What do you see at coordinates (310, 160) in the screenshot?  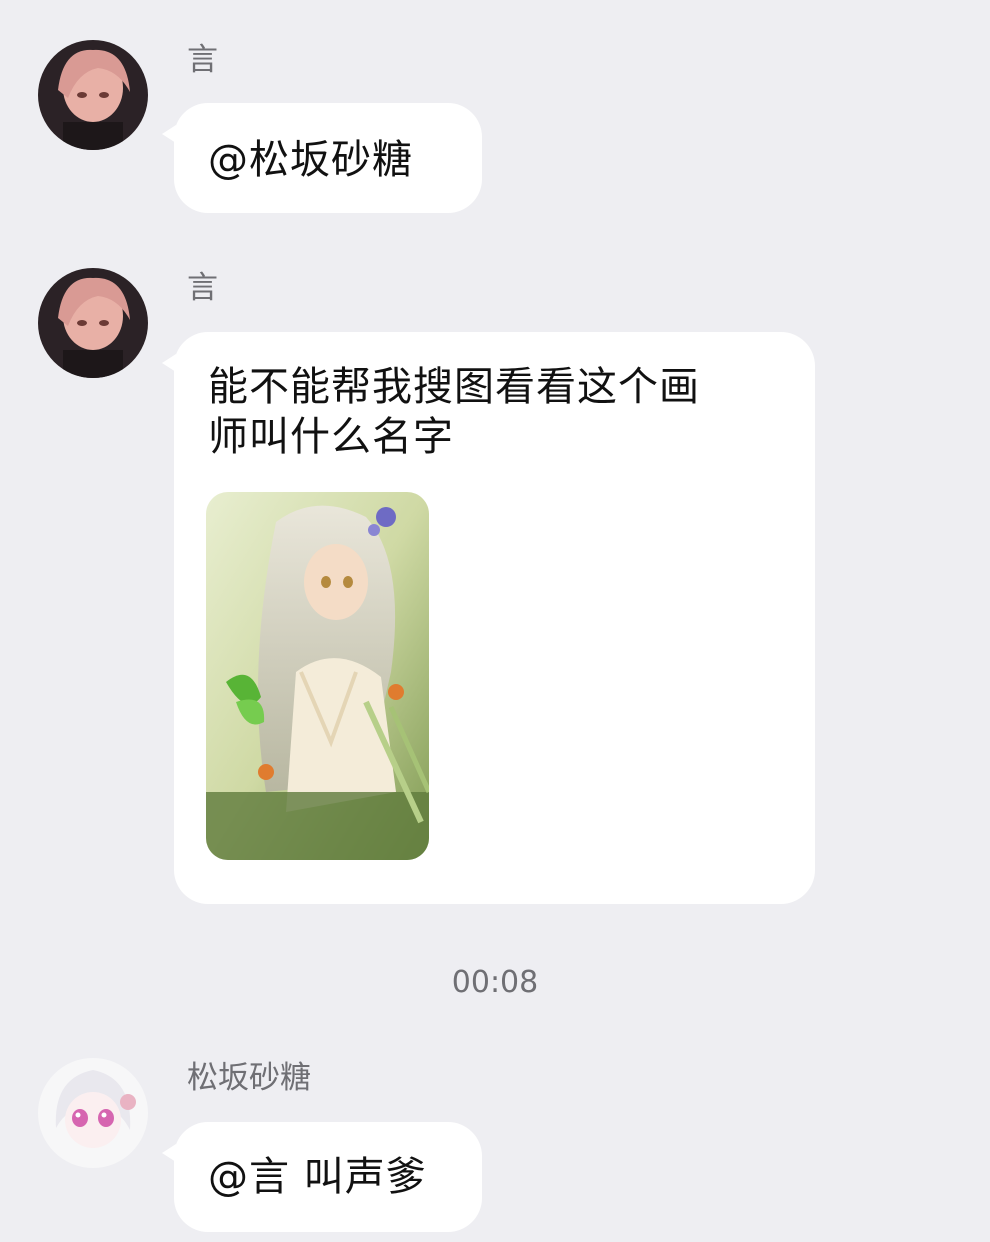 I see `message-text: @松坂砂糖` at bounding box center [310, 160].